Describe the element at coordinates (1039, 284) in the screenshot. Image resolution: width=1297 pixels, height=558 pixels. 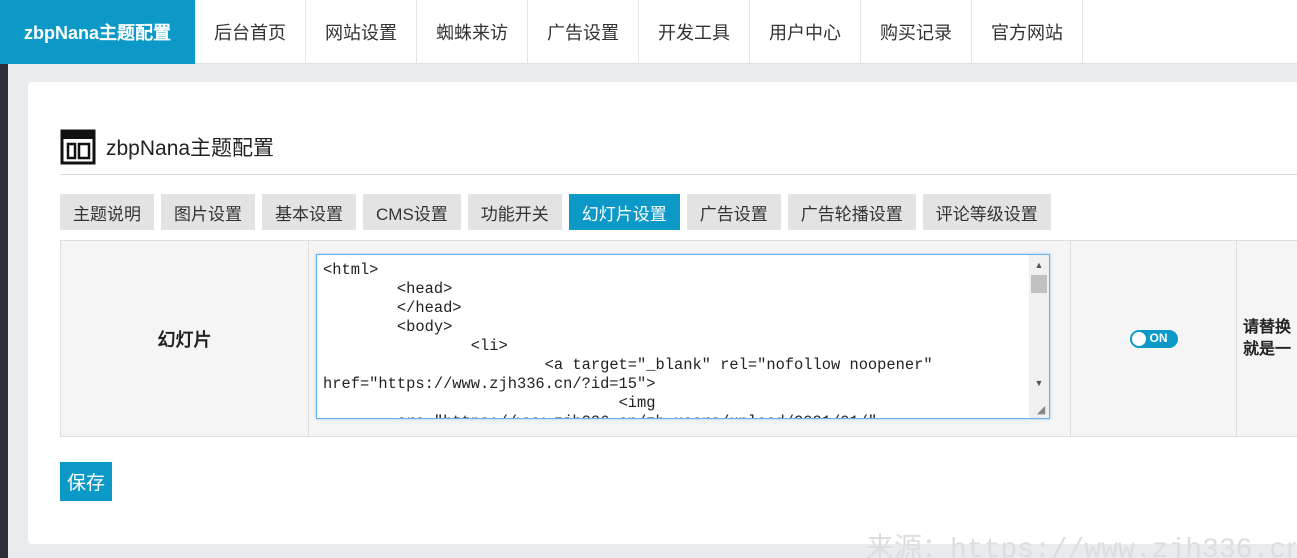
I see `scrollbar-thumb` at that location.